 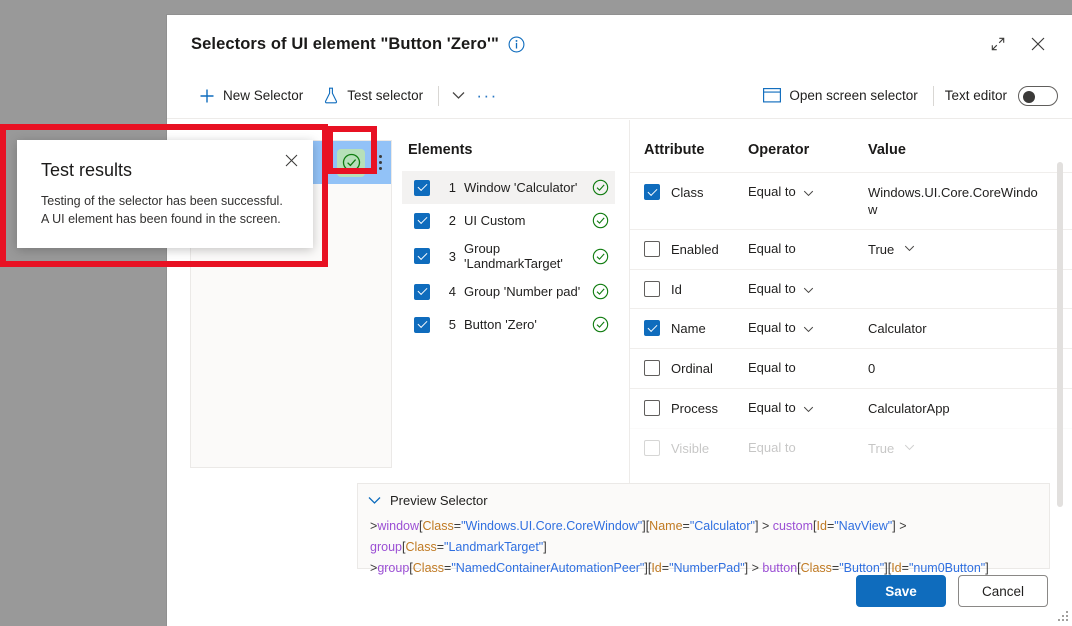 I want to click on element-list-item: 1 Window 'Calculator', so click(x=508, y=187).